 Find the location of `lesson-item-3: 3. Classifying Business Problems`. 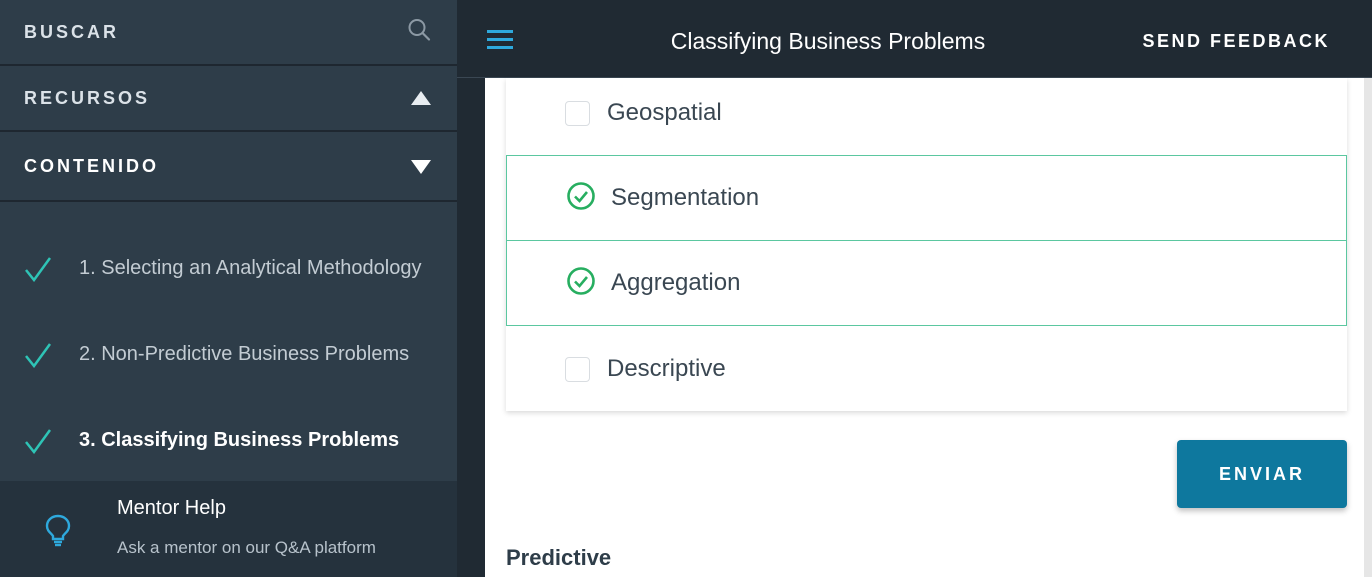

lesson-item-3: 3. Classifying Business Problems is located at coordinates (228, 440).